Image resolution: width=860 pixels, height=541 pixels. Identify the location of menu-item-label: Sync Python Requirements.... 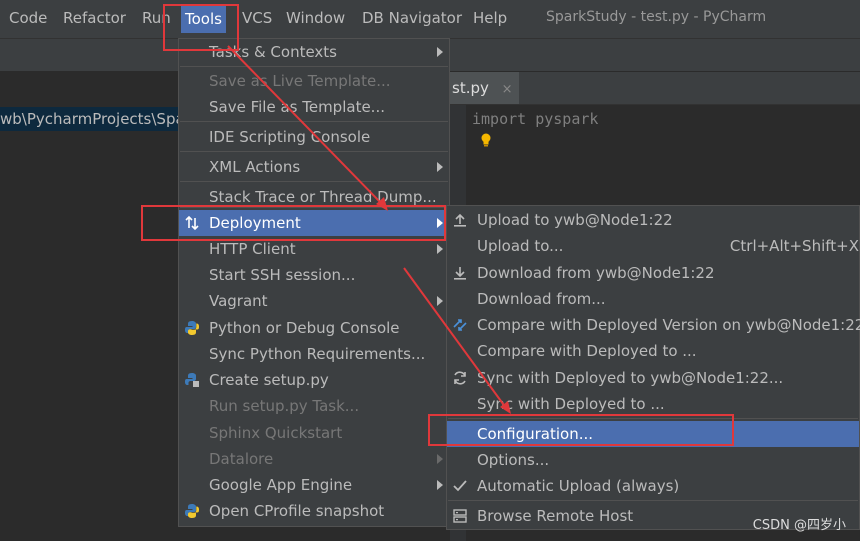
(317, 354).